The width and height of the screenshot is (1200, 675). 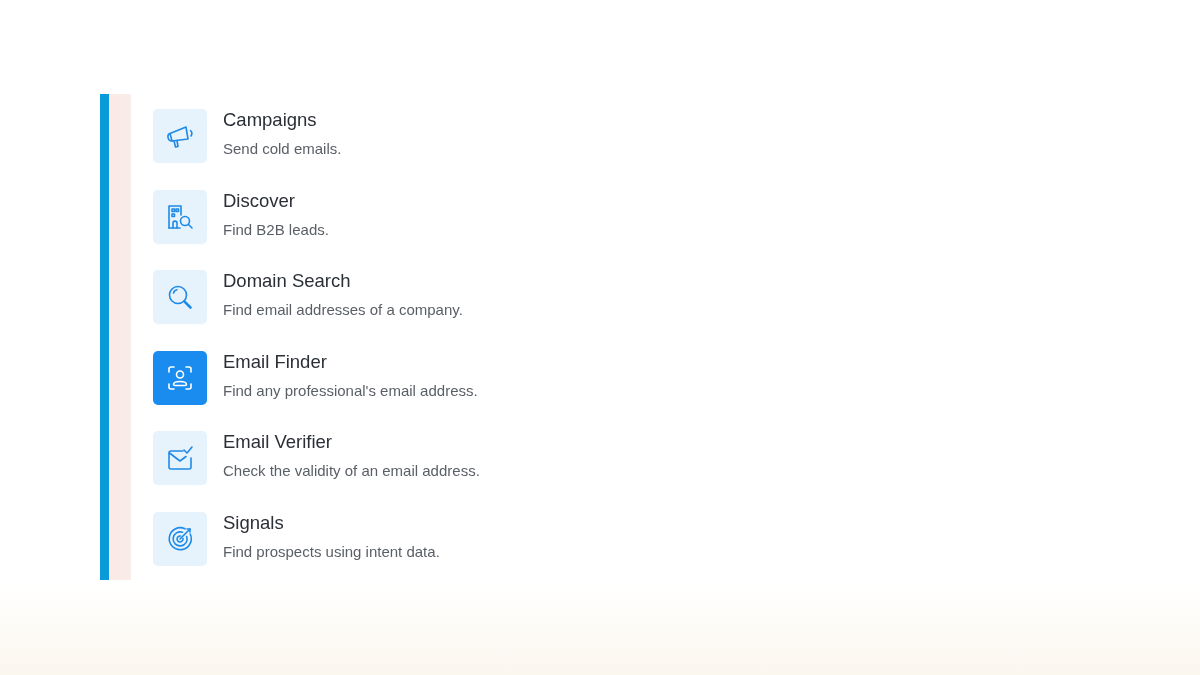 What do you see at coordinates (180, 136) in the screenshot?
I see `megaphone-icon` at bounding box center [180, 136].